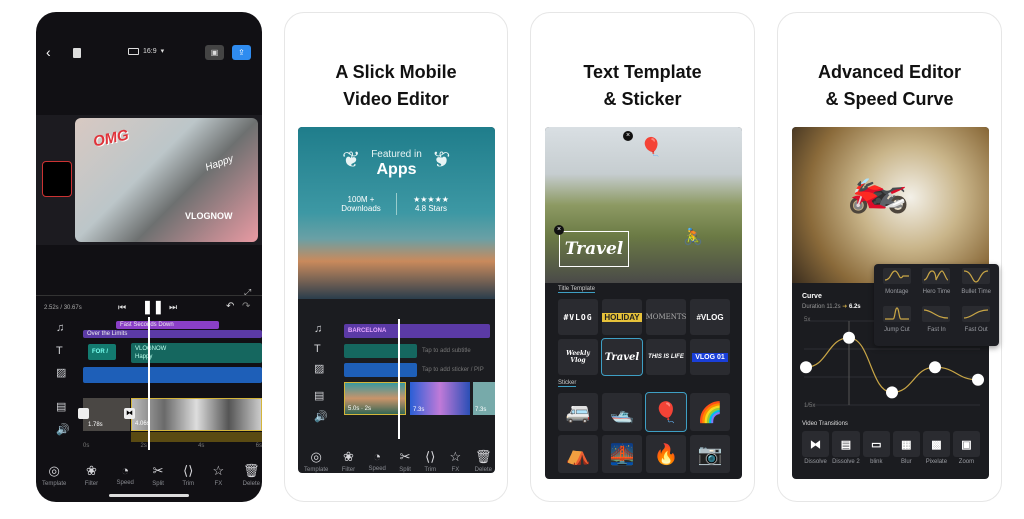  I want to click on back-icon: ‹, so click(48, 52).